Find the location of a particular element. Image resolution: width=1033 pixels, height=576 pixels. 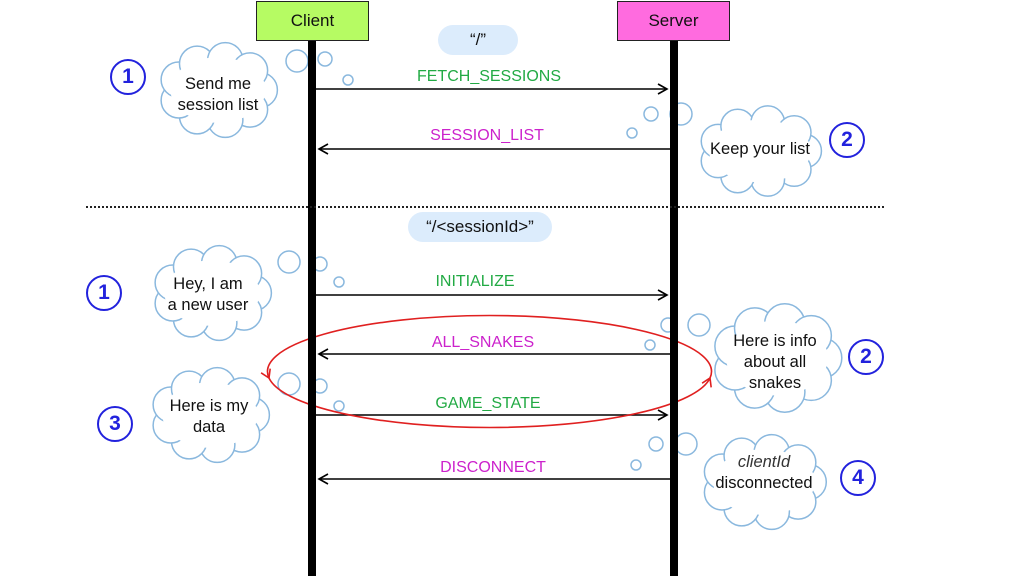

route-root-label: “/” is located at coordinates (478, 39).